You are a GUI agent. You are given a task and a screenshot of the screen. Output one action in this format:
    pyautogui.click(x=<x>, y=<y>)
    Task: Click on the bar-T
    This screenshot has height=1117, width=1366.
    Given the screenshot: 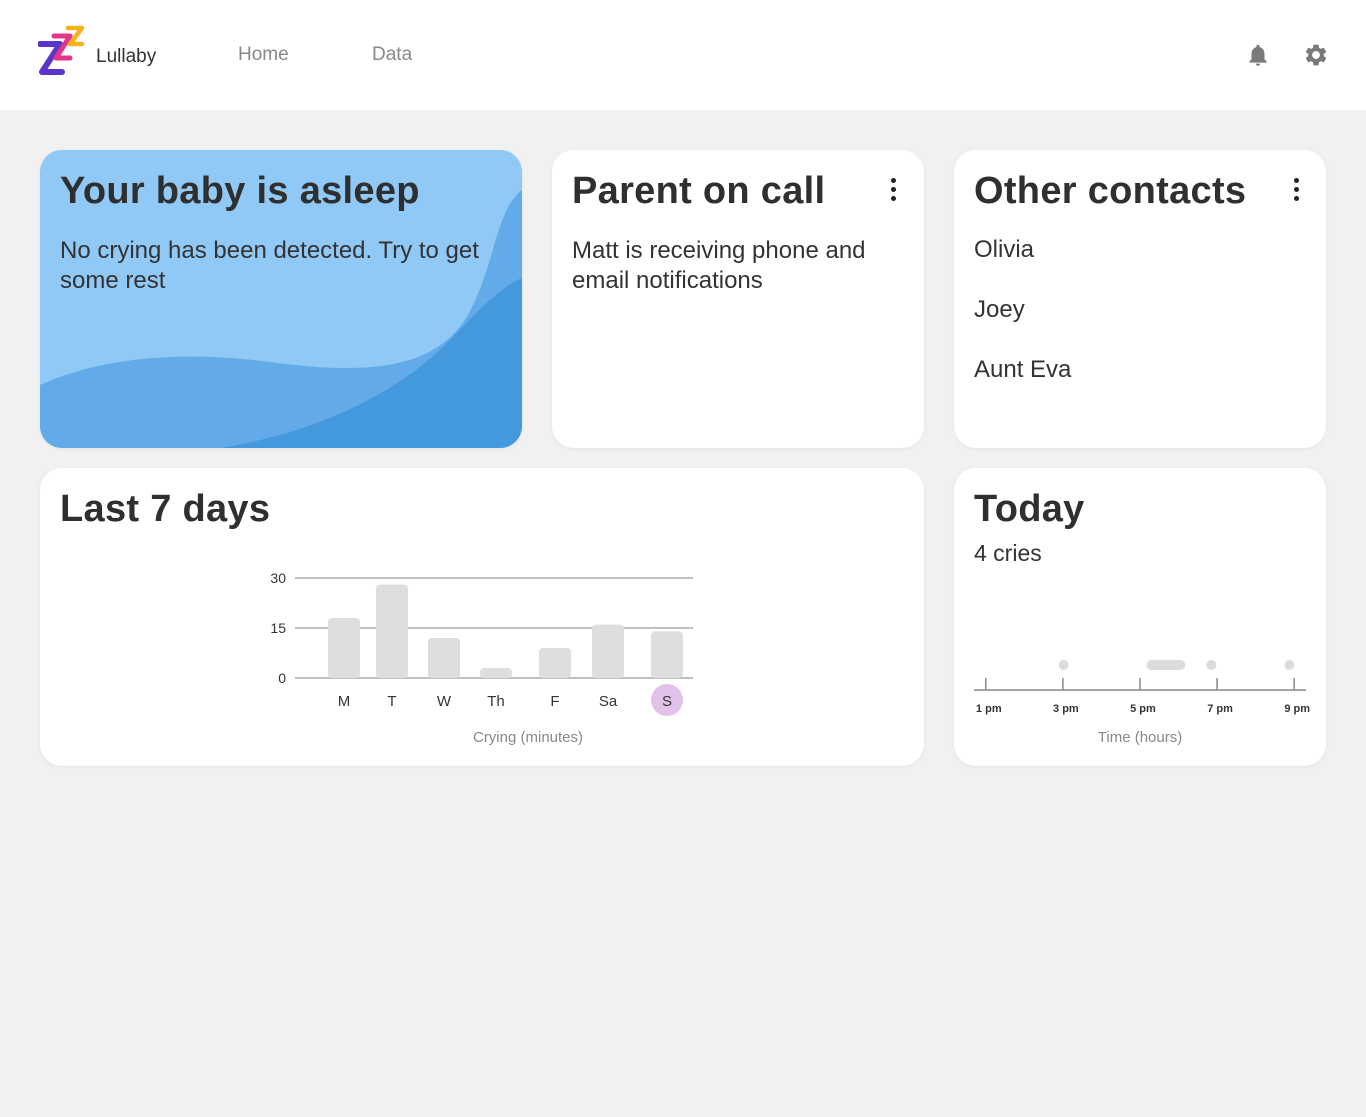 What is the action you would take?
    pyautogui.click(x=392, y=631)
    